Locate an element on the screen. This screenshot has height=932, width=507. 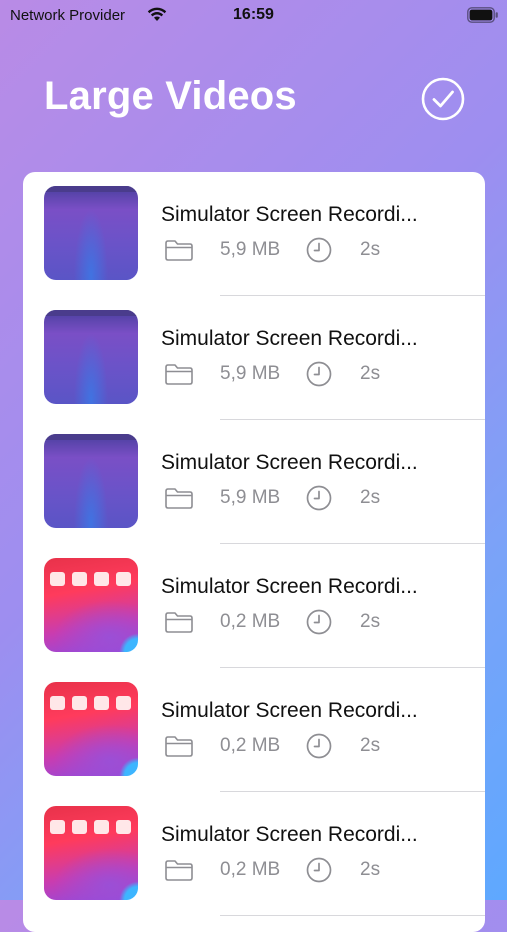
page-title: Large Videos is located at coordinates (170, 96).